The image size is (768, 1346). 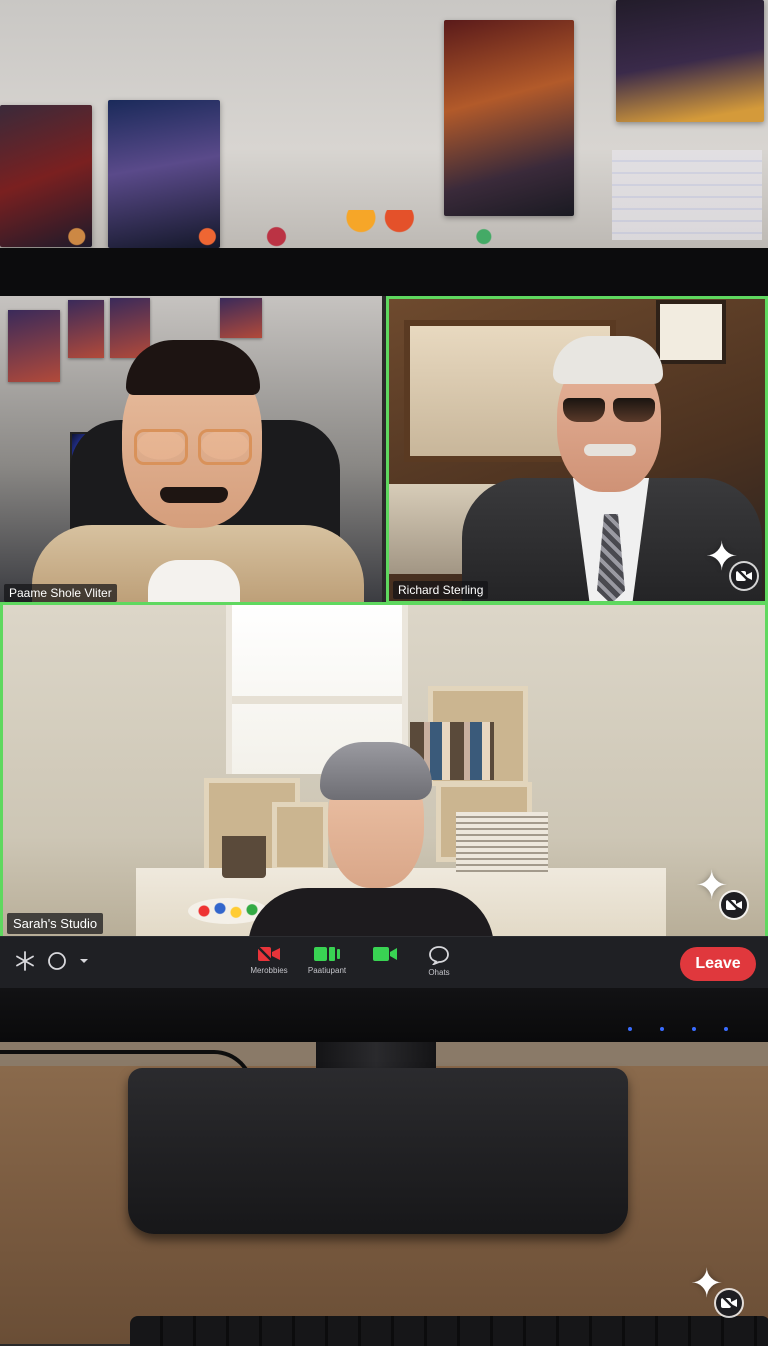 I want to click on chats-button: Ohats, so click(x=439, y=966).